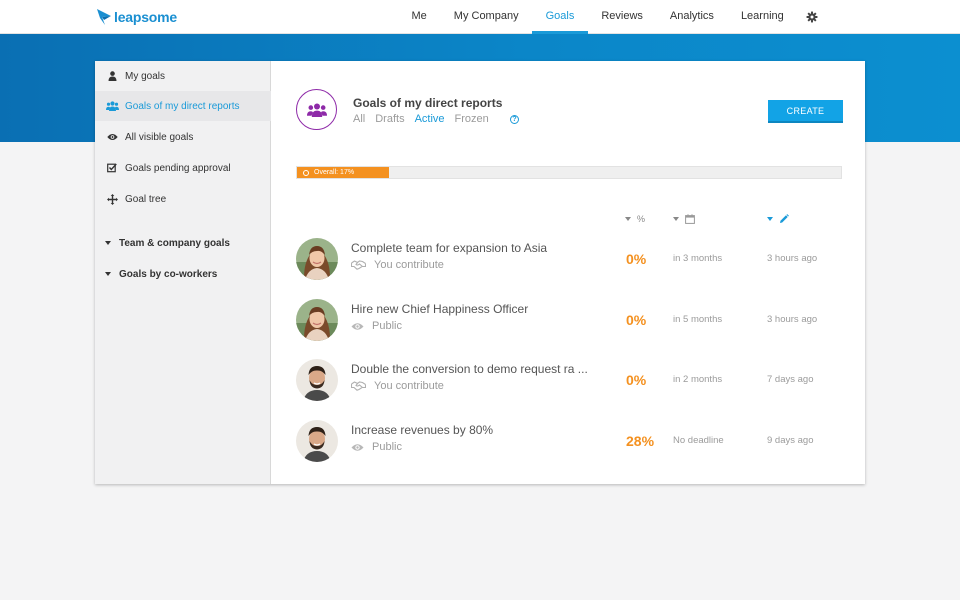  What do you see at coordinates (622, 17) in the screenshot?
I see `nav-reviews: Reviews` at bounding box center [622, 17].